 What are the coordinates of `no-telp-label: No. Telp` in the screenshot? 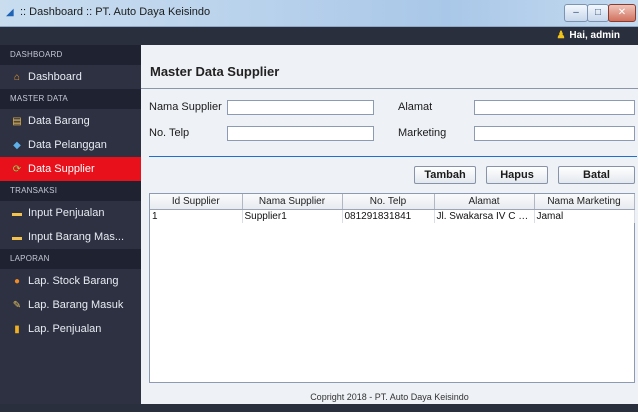 It's located at (169, 133).